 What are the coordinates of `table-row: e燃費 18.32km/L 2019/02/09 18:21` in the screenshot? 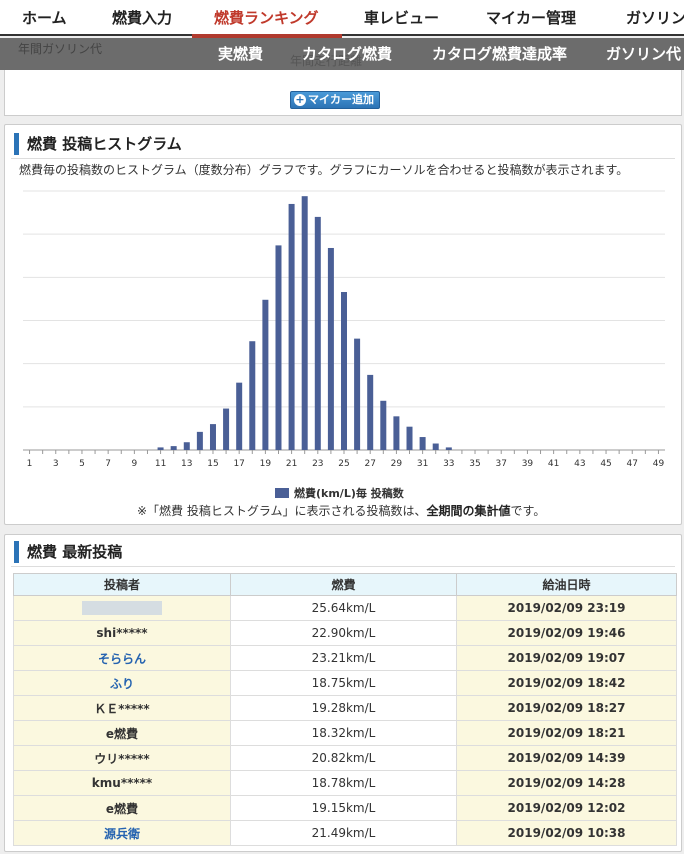 It's located at (345, 733).